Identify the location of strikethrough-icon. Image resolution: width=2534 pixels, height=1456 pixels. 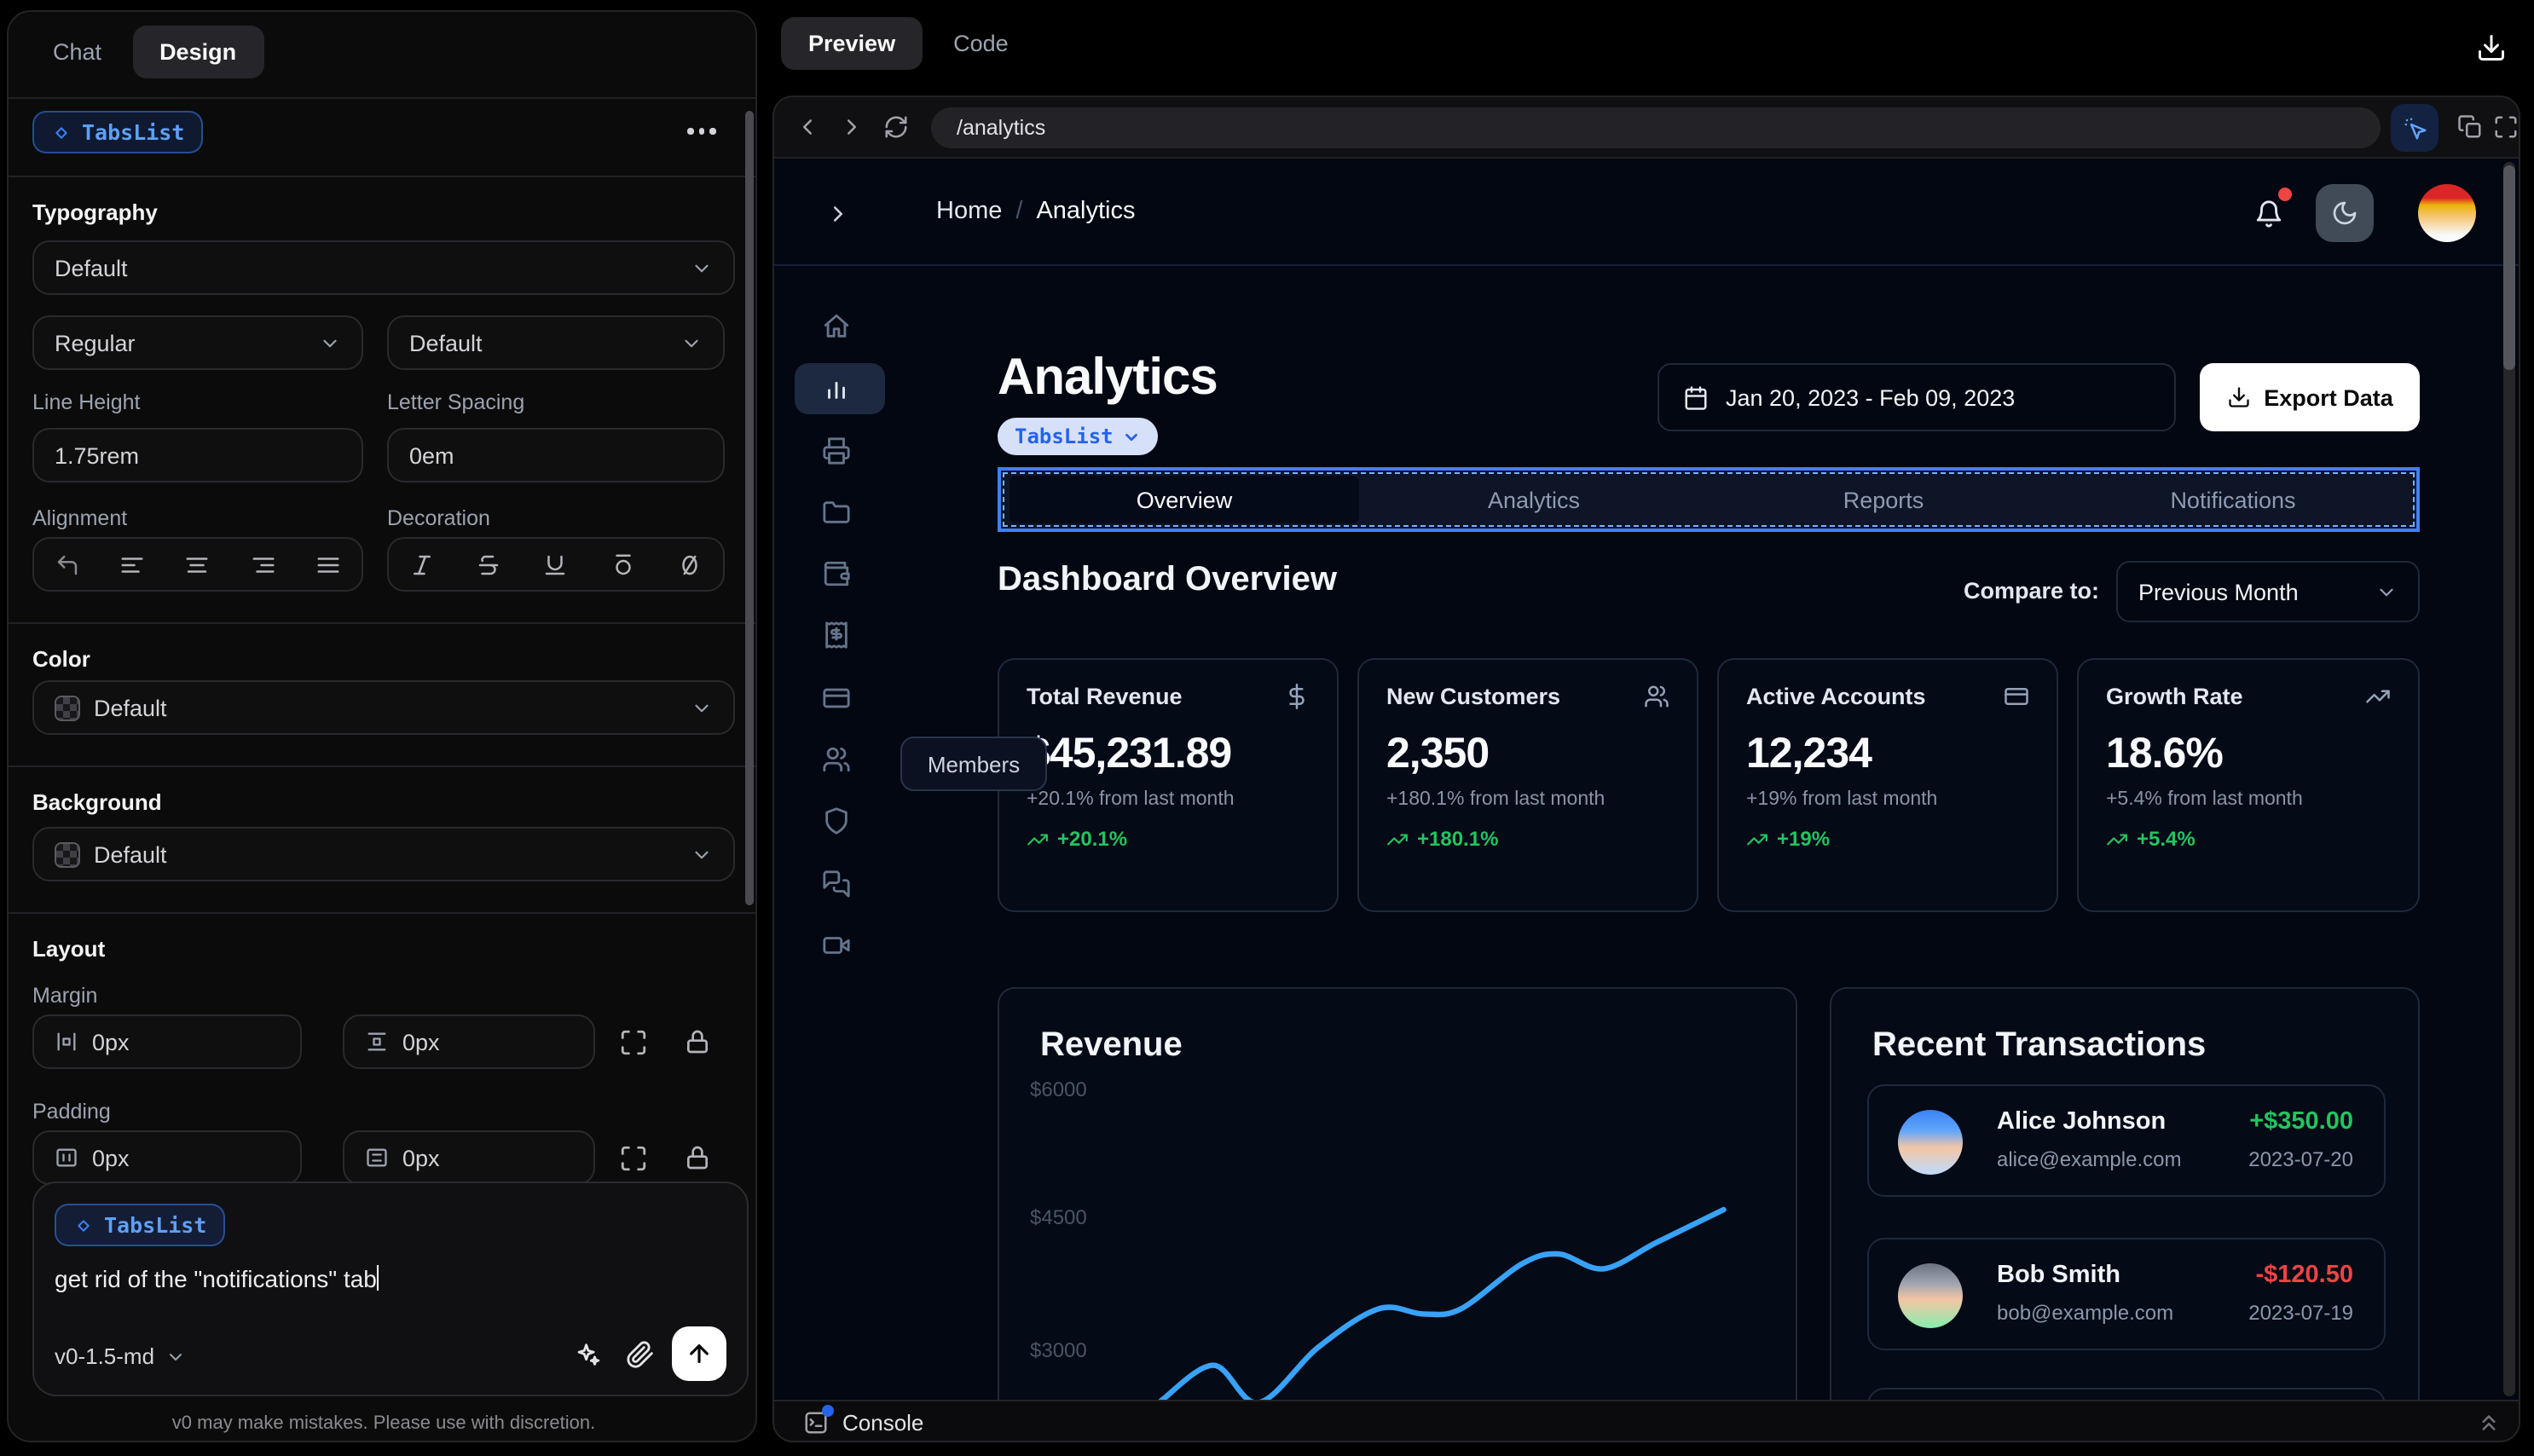
(489, 564).